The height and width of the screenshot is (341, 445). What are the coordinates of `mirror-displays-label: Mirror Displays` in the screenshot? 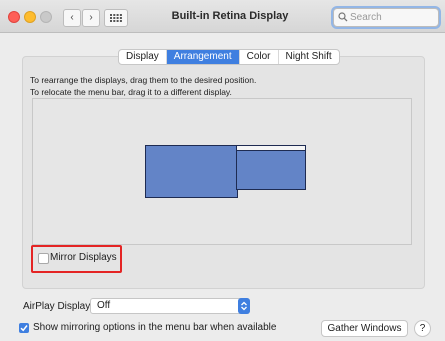 It's located at (83, 257).